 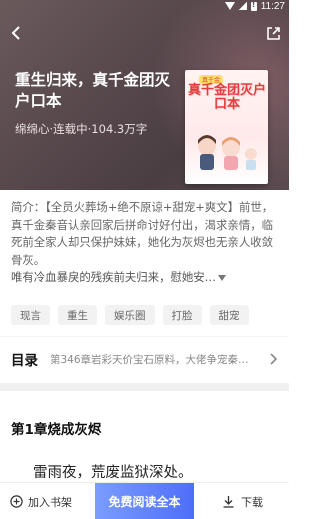 I want to click on read-free-button: 免费阅读全本, so click(x=144, y=501).